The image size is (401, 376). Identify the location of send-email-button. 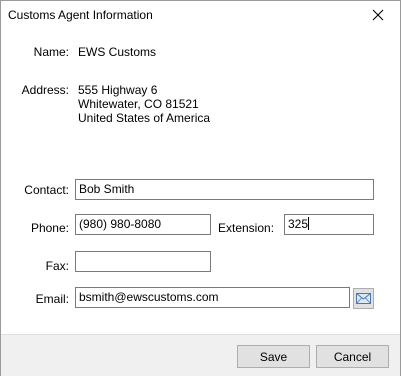
(363, 298).